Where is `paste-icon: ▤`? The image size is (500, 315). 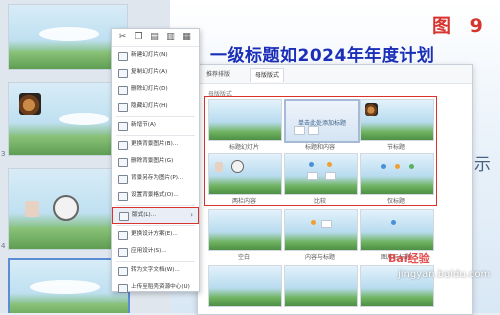
paste-icon: ▤ is located at coordinates (154, 37).